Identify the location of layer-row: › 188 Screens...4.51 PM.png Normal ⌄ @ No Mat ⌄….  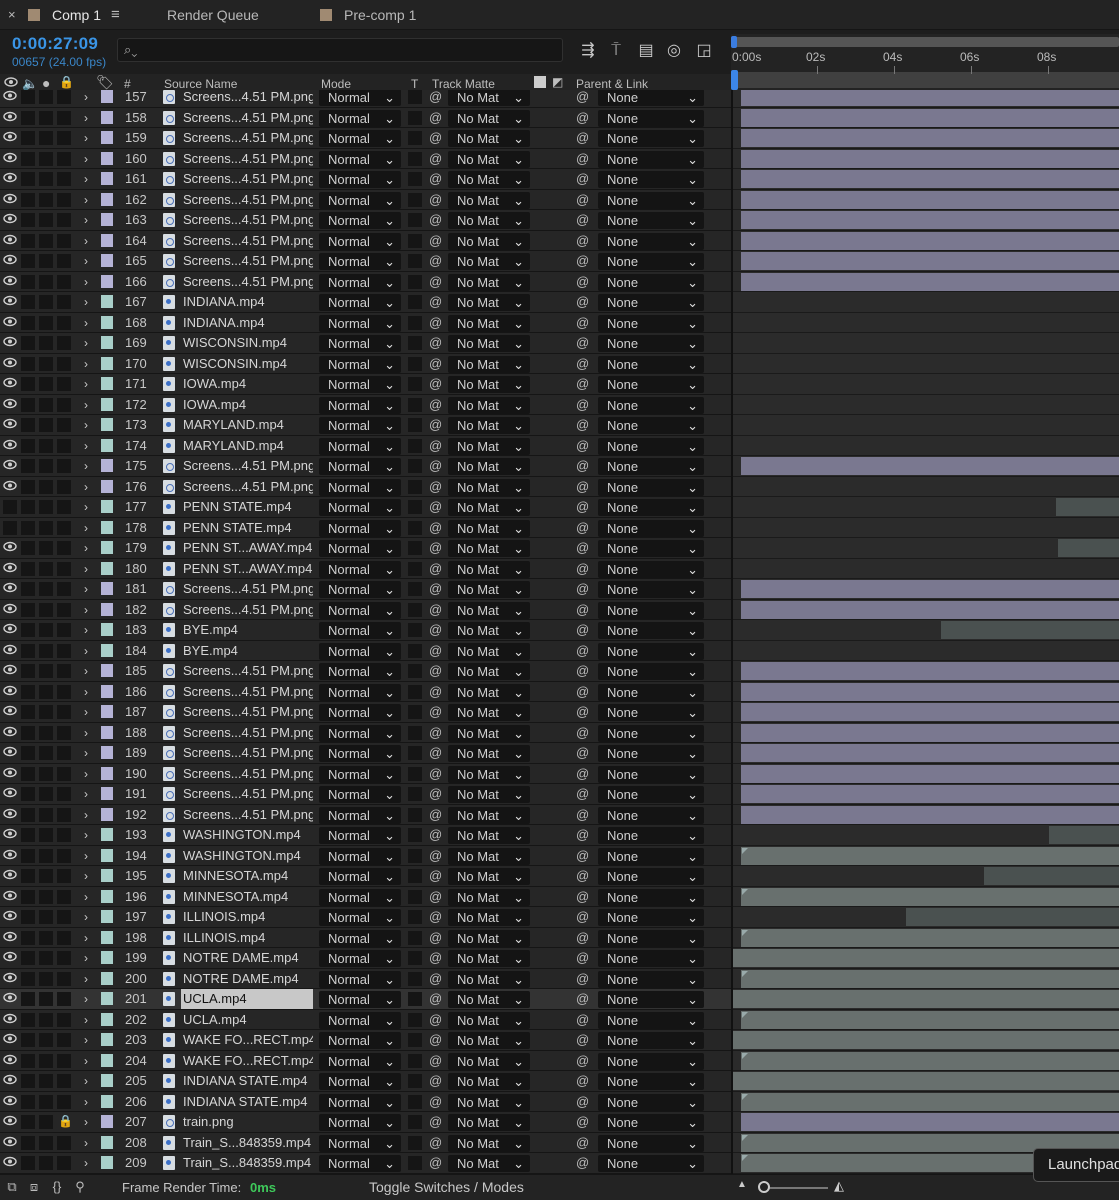
(365, 732).